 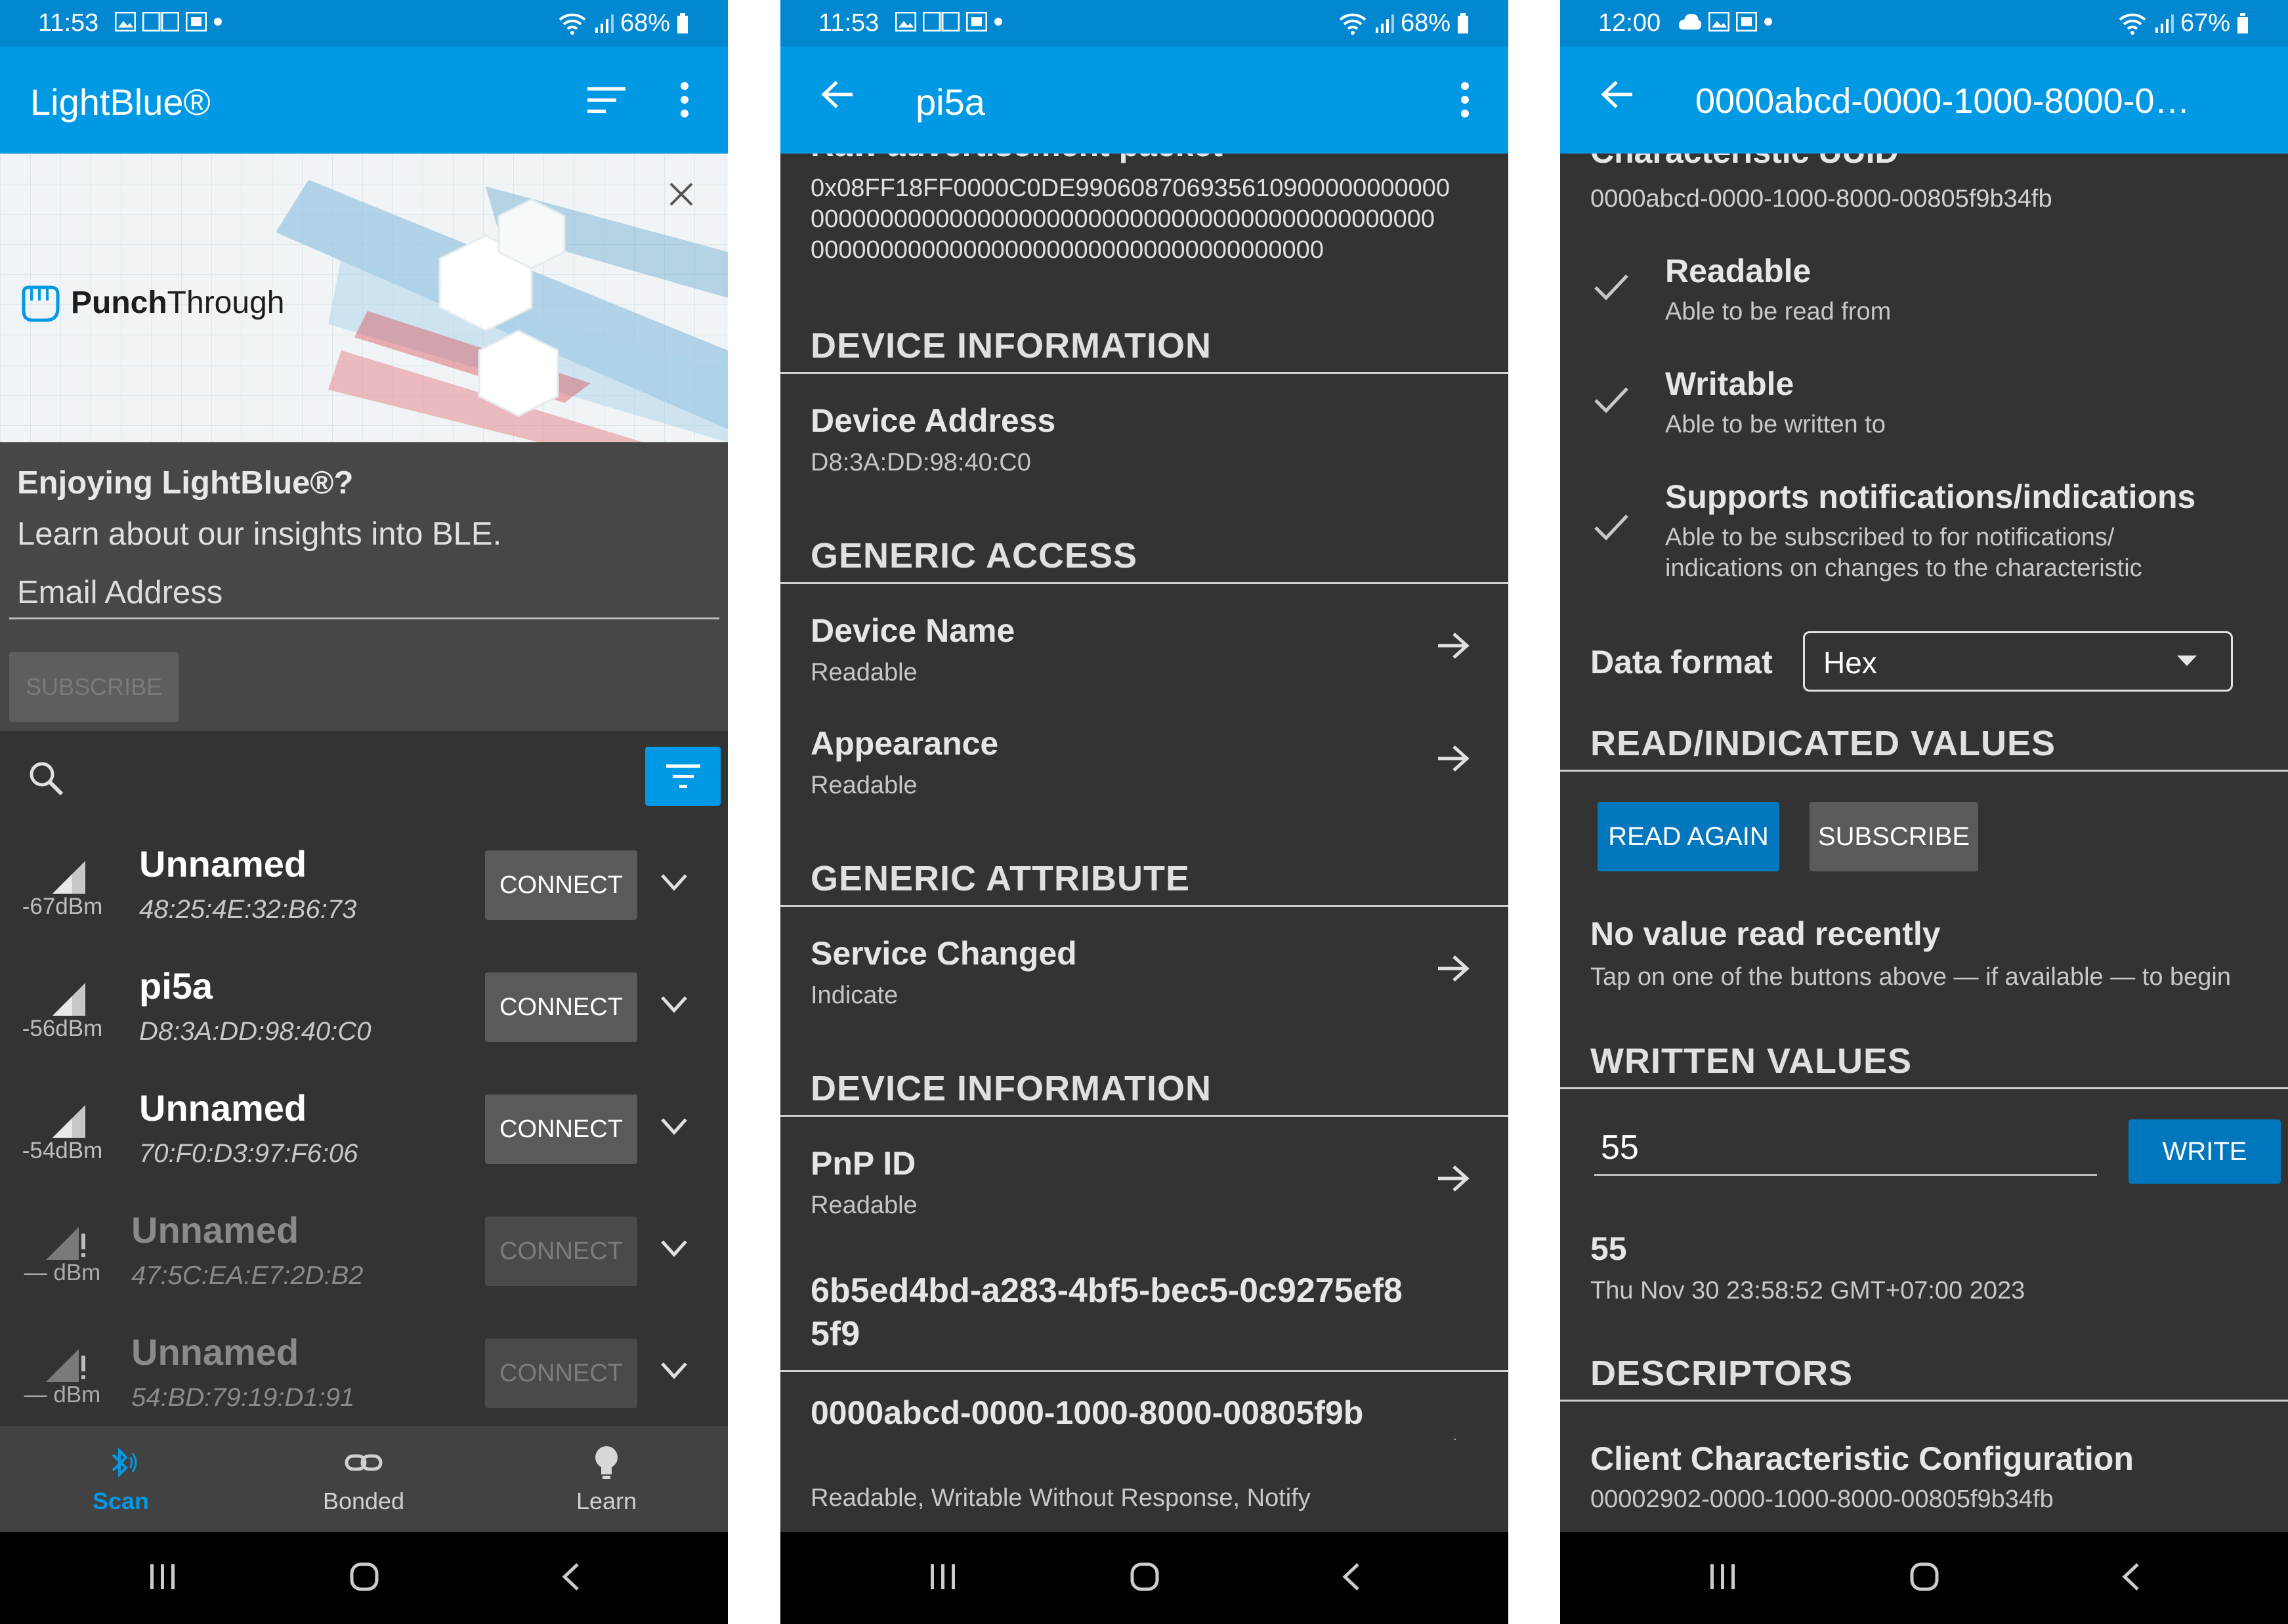 What do you see at coordinates (1144, 552) in the screenshot?
I see `section-header: GENERIC ACCESS` at bounding box center [1144, 552].